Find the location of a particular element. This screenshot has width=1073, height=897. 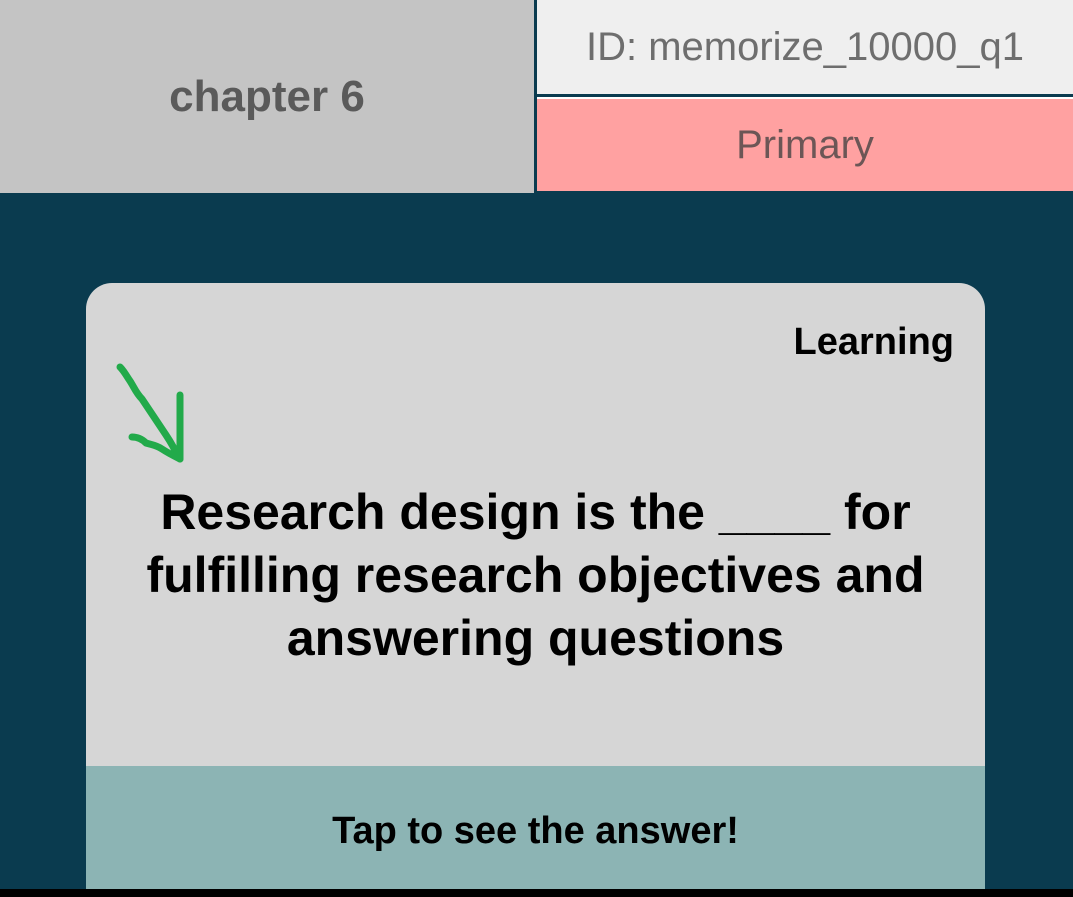

reveal-answer-label: Tap to see the answer! is located at coordinates (535, 831).